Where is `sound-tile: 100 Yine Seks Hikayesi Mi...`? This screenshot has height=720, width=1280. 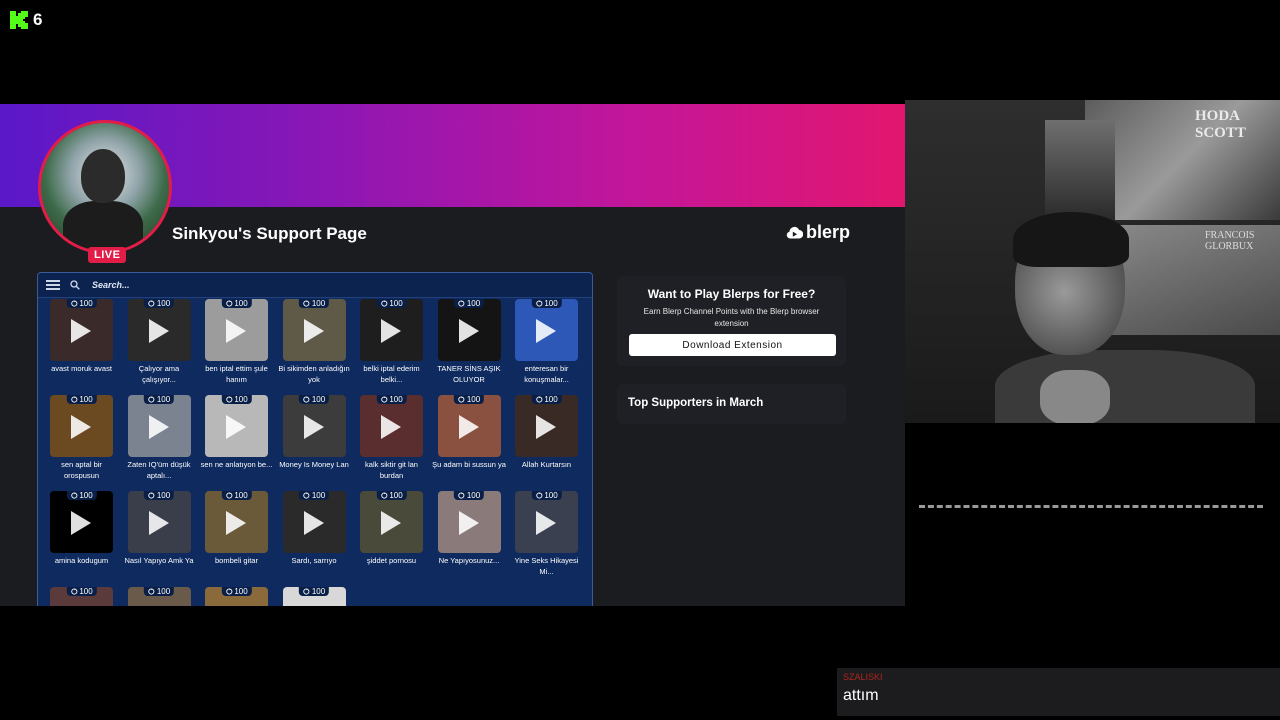
sound-tile: 100 Yine Seks Hikayesi Mi... is located at coordinates (546, 534).